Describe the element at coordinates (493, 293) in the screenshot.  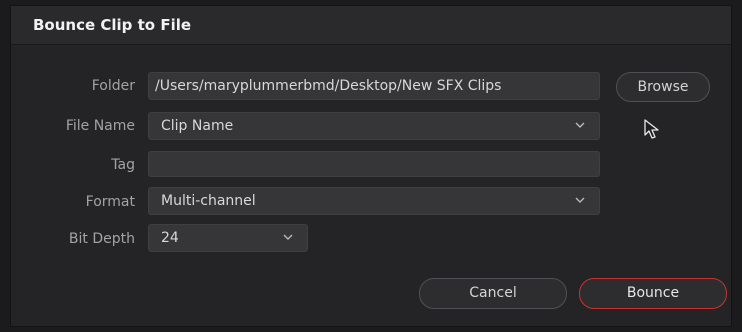
I see `cancel-button: Cancel` at that location.